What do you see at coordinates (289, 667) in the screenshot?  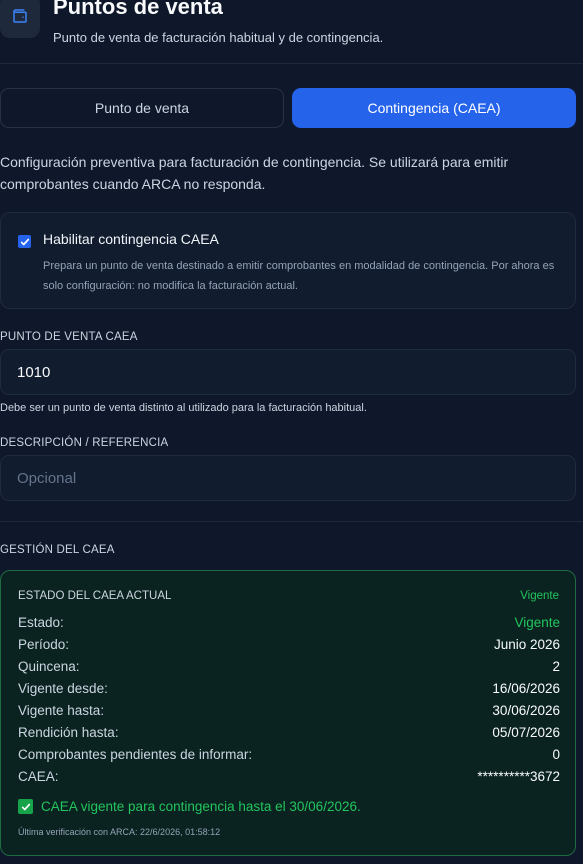 I see `detail-row-quincena: Quincena: 2` at bounding box center [289, 667].